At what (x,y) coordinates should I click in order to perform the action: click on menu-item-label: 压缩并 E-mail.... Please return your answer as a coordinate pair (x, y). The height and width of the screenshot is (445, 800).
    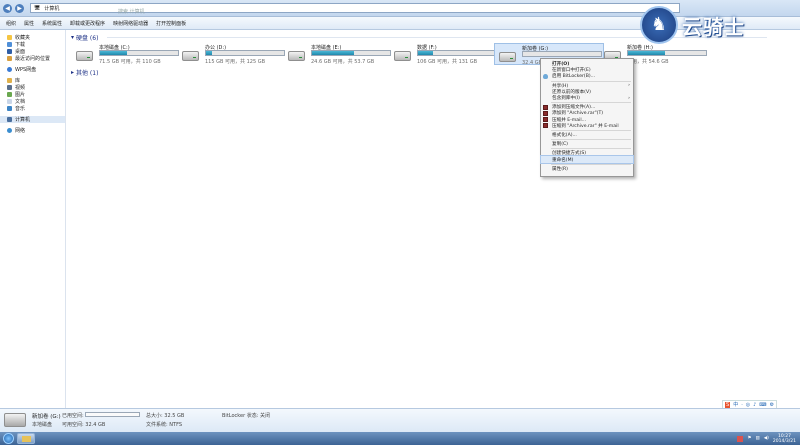
    Looking at the image, I should click on (569, 120).